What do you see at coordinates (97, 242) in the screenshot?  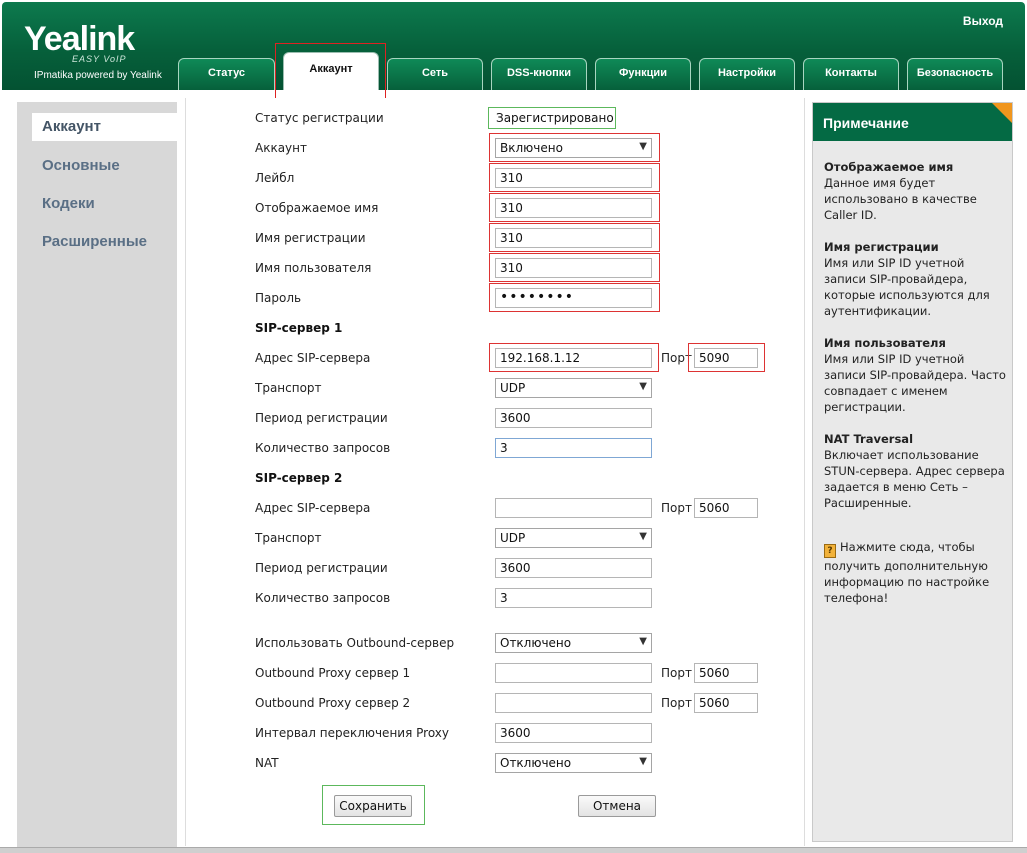 I see `sidebar-item-advanced: Расширенные` at bounding box center [97, 242].